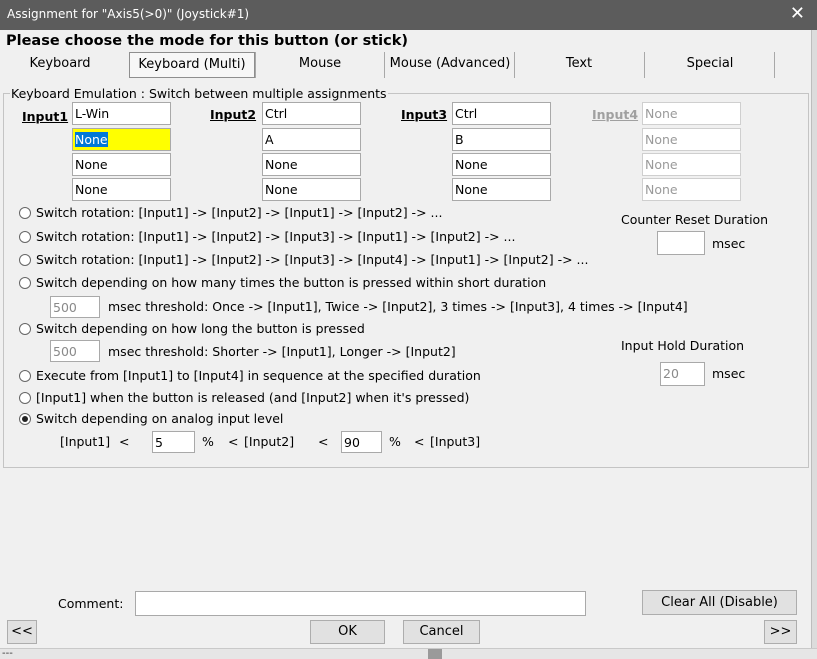 The image size is (817, 659). I want to click on analog-input3-label: [Input3], so click(455, 441).